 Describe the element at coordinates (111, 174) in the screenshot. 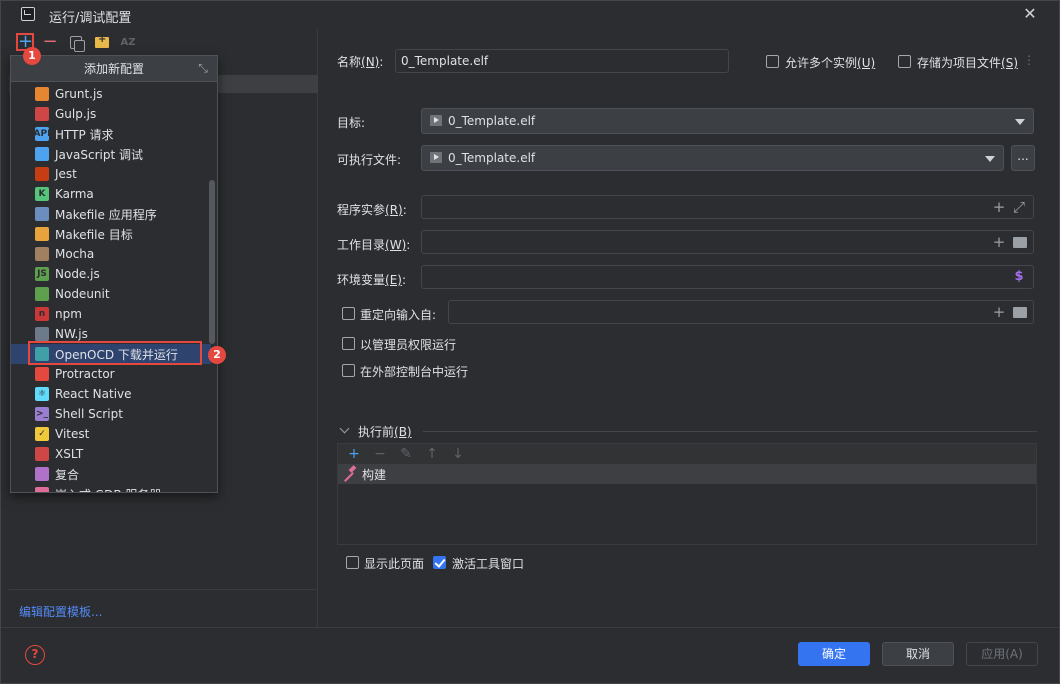

I see `config-type-item: Jest` at that location.